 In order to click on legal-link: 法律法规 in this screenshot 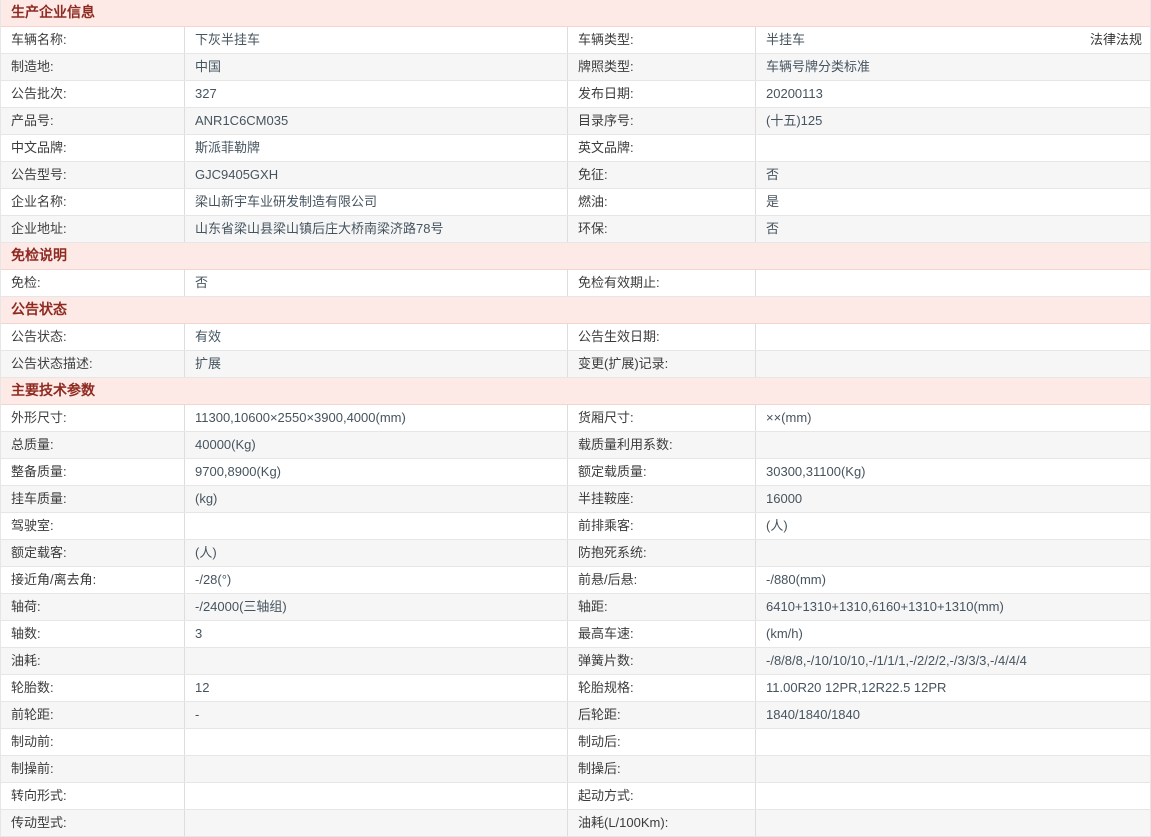, I will do `click(1116, 40)`.